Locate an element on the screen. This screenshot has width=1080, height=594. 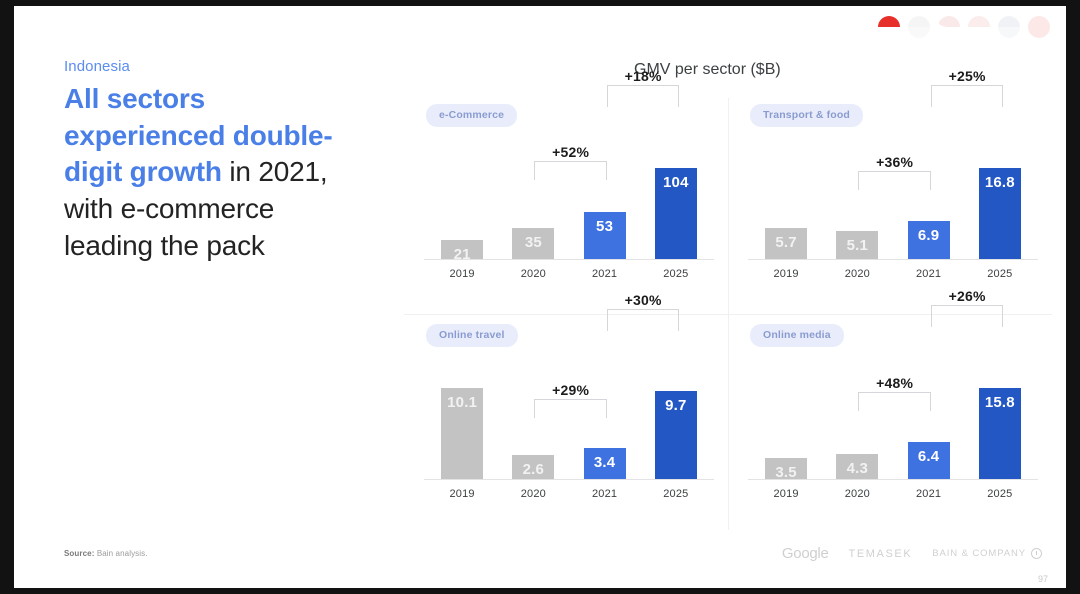
country-label: Indonesia is located at coordinates (97, 66).